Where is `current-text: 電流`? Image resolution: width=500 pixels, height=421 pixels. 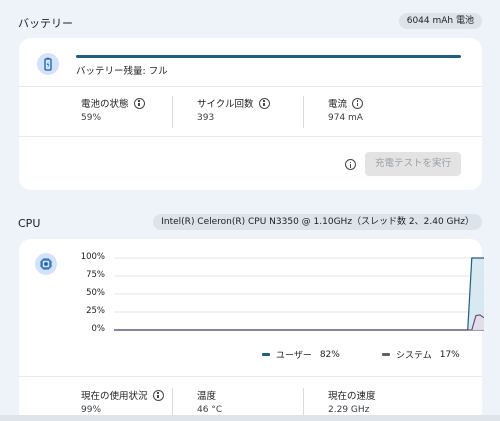 current-text: 電流 is located at coordinates (338, 104).